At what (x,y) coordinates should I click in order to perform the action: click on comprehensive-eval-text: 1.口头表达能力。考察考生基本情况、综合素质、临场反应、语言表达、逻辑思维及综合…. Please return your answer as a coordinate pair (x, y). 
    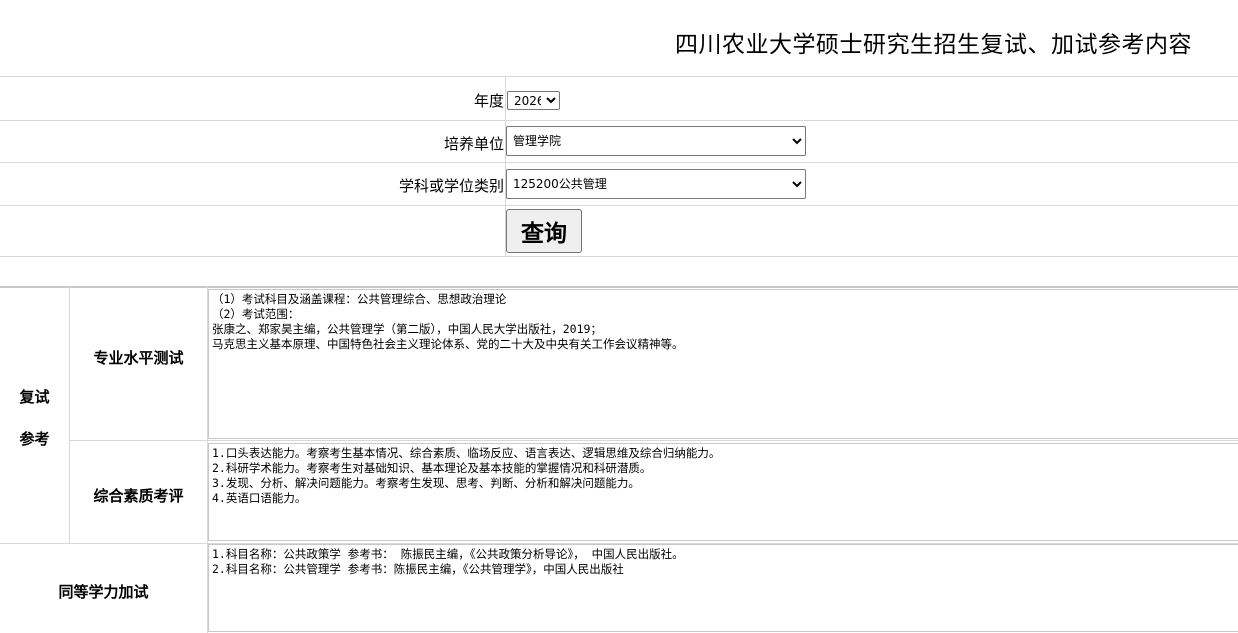
    Looking at the image, I should click on (723, 492).